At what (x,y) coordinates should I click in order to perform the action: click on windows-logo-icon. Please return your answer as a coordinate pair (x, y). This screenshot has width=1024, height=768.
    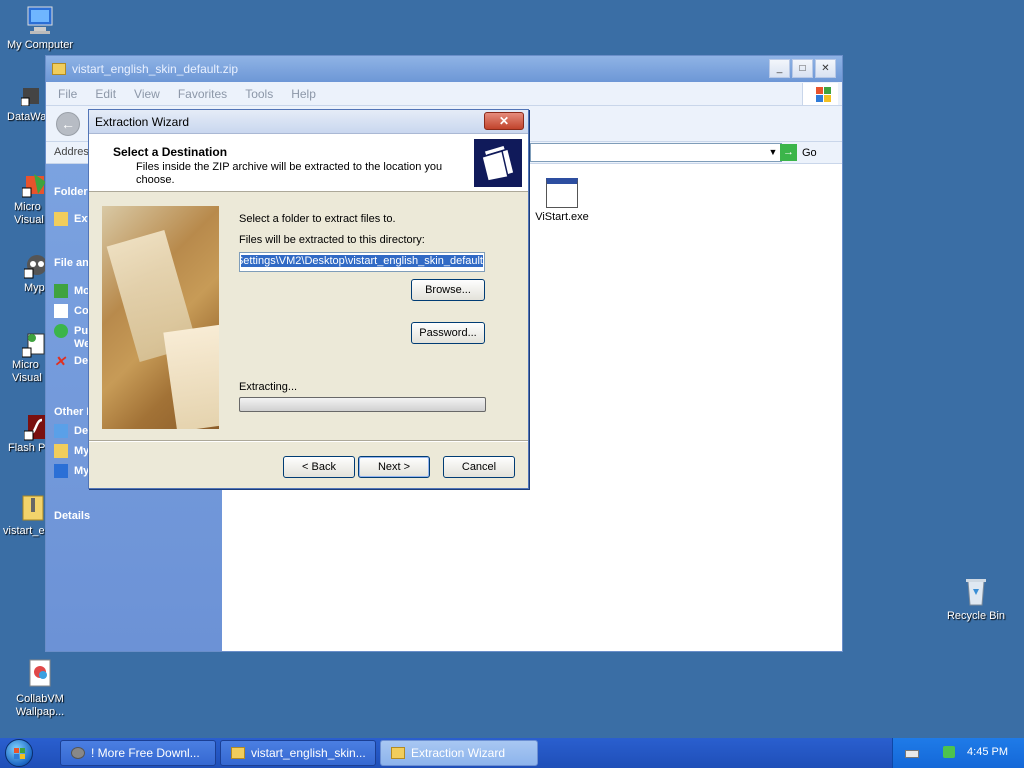
    Looking at the image, I should click on (820, 94).